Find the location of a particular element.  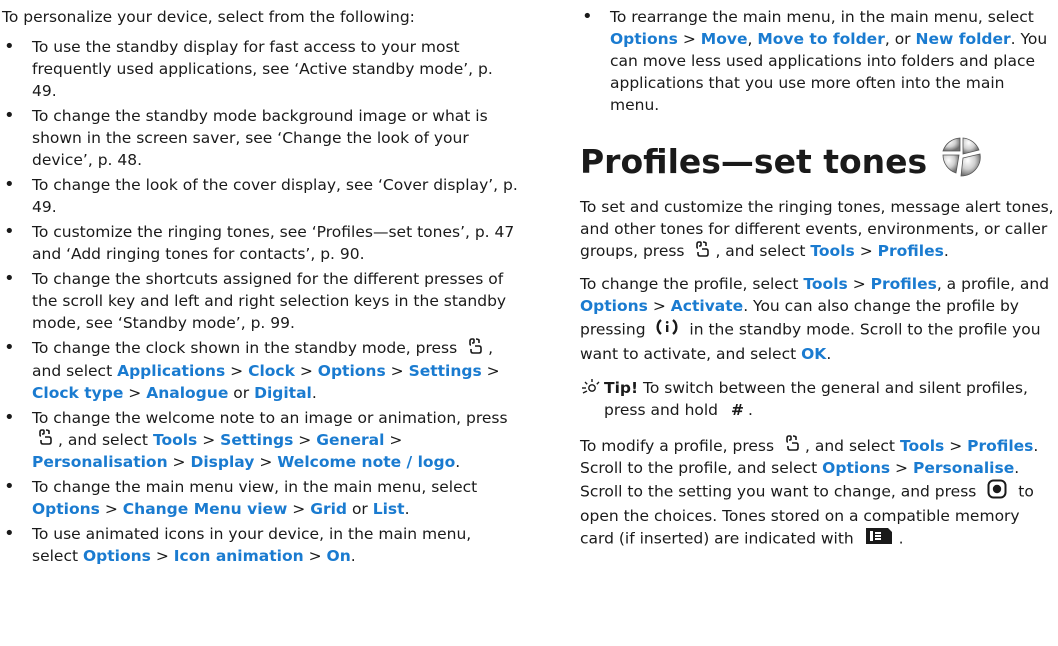

power-key-icon is located at coordinates (667, 330).